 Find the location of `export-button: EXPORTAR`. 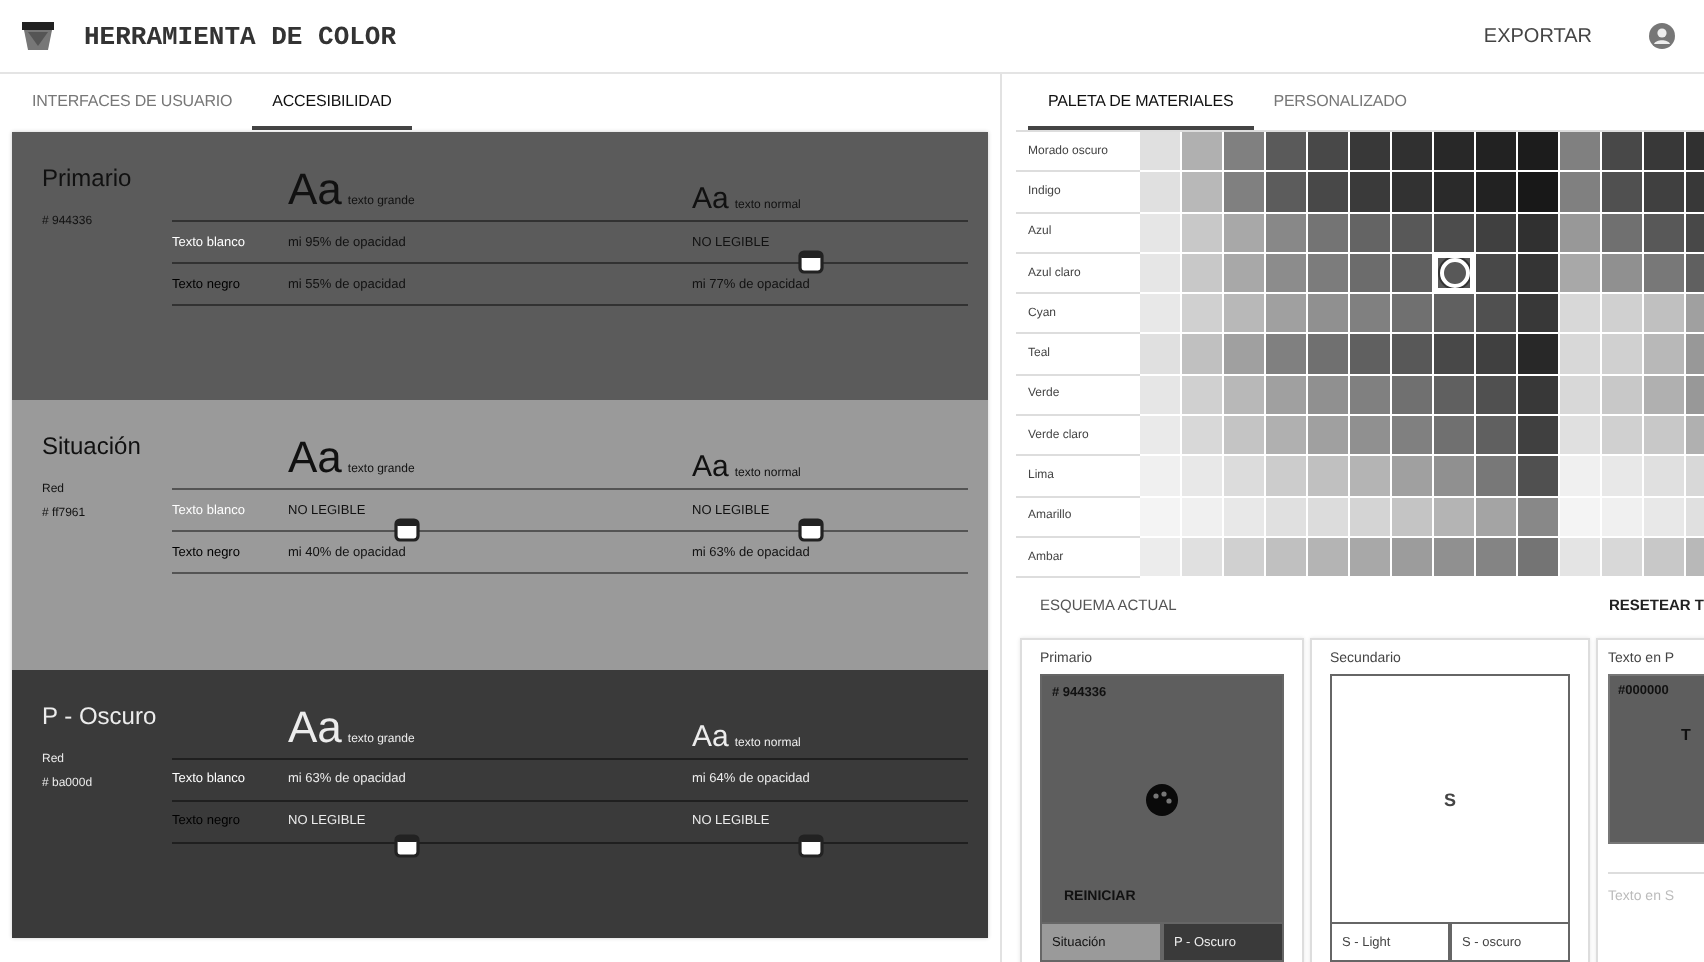

export-button: EXPORTAR is located at coordinates (1537, 36).